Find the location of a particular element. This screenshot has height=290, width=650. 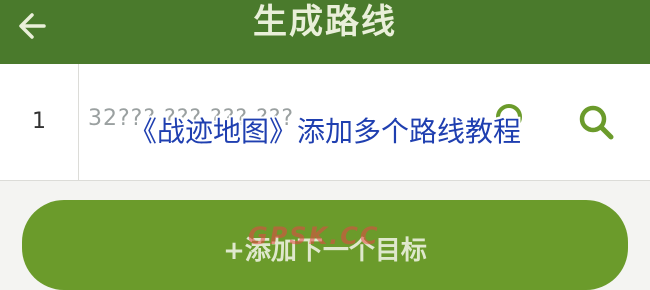

search-icon is located at coordinates (596, 122).